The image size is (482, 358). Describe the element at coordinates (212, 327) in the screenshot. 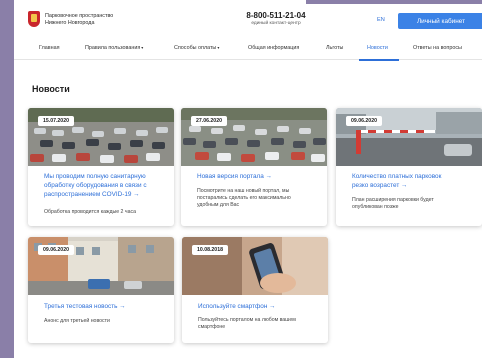

I see `desc-line: смартфоне` at that location.